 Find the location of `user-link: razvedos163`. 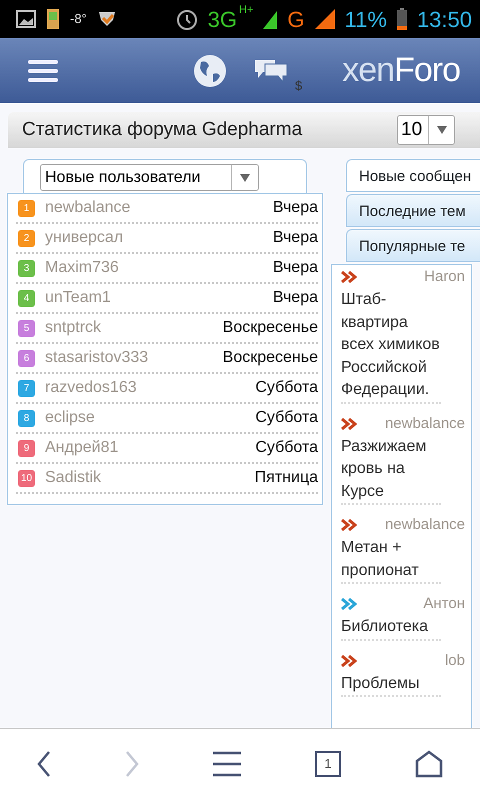

user-link: razvedos163 is located at coordinates (150, 388).